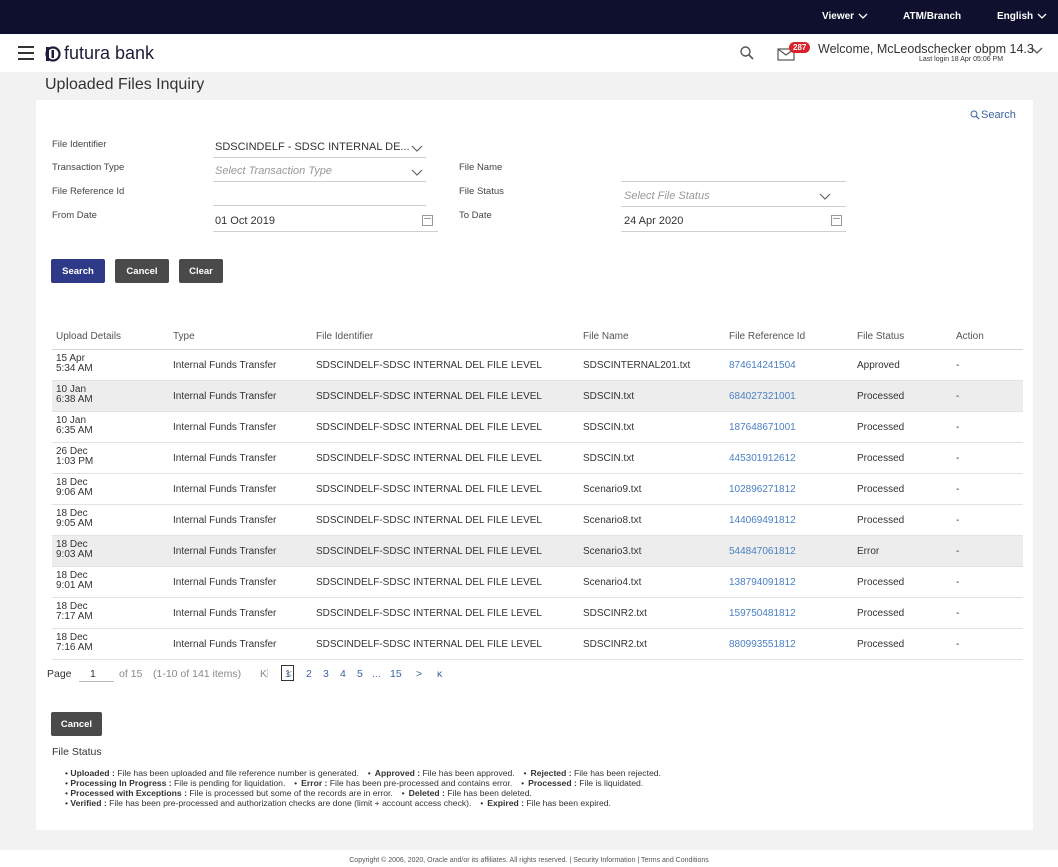  I want to click on page-5-button: 5, so click(360, 674).